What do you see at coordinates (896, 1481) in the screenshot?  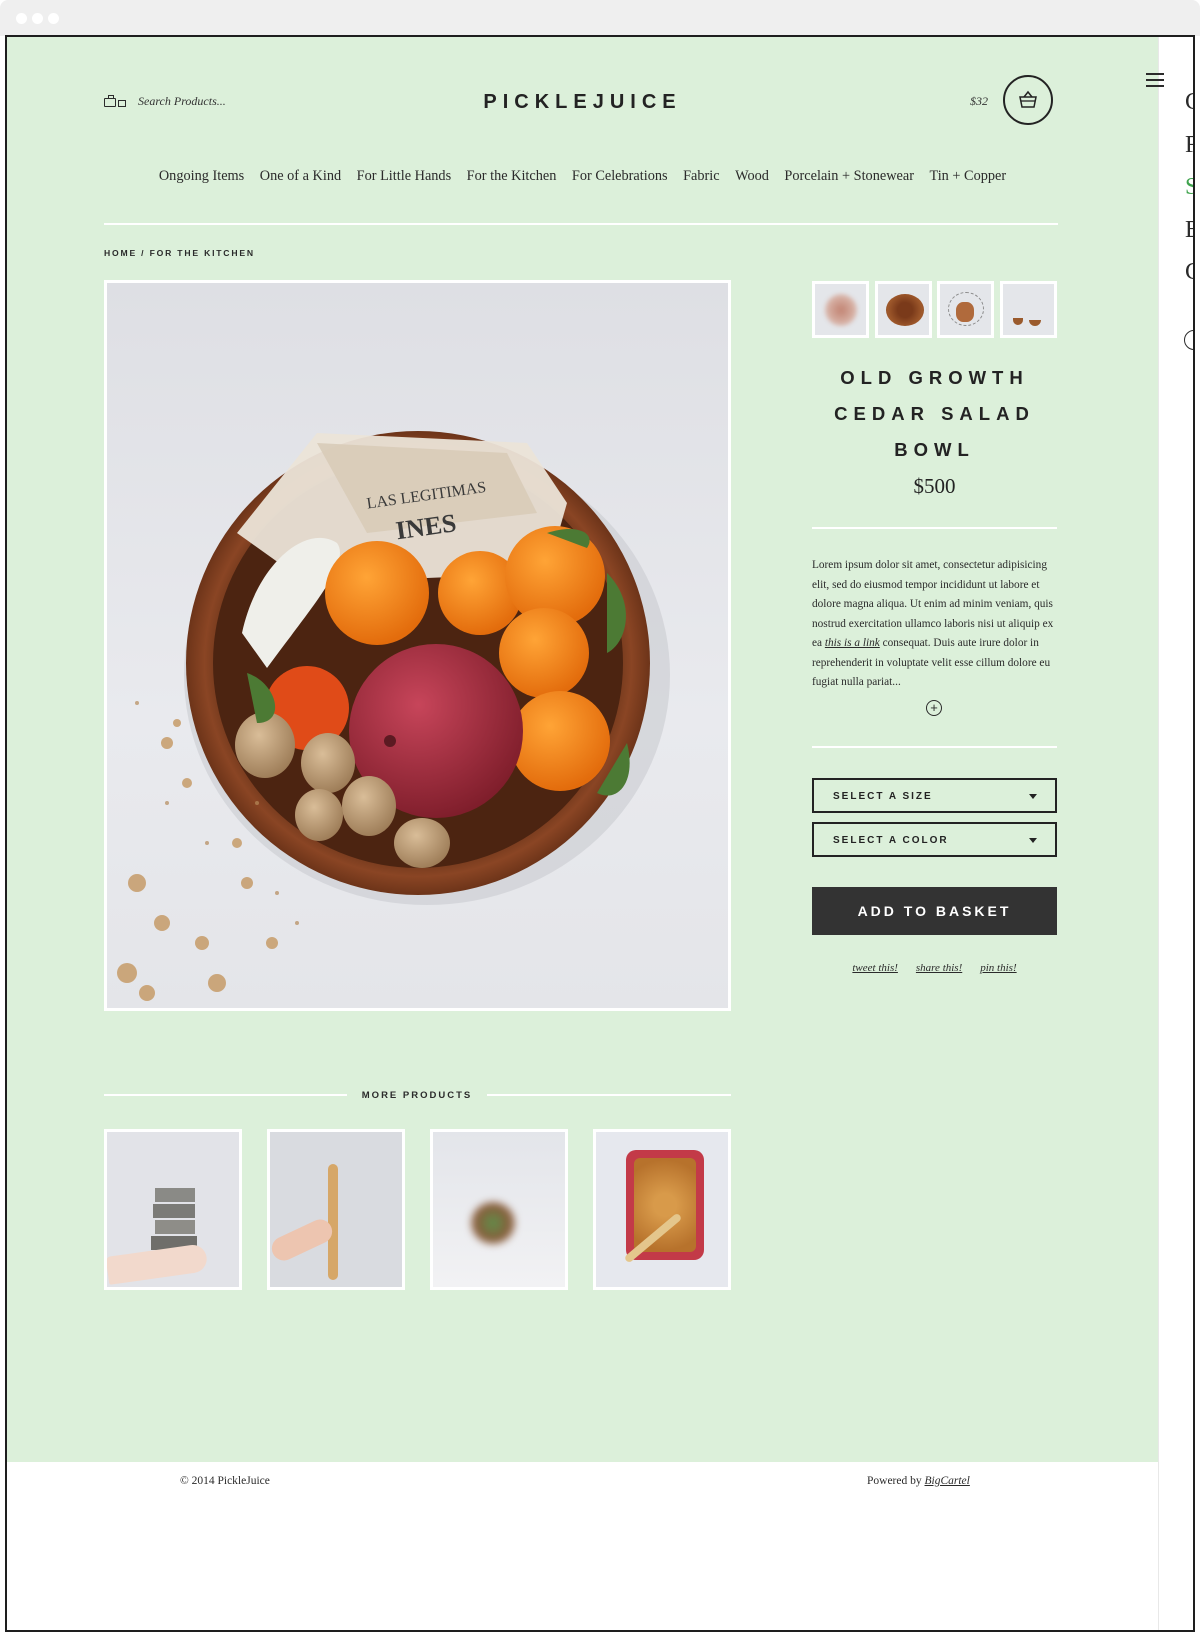 I see `powered-by-text: Powered by` at bounding box center [896, 1481].